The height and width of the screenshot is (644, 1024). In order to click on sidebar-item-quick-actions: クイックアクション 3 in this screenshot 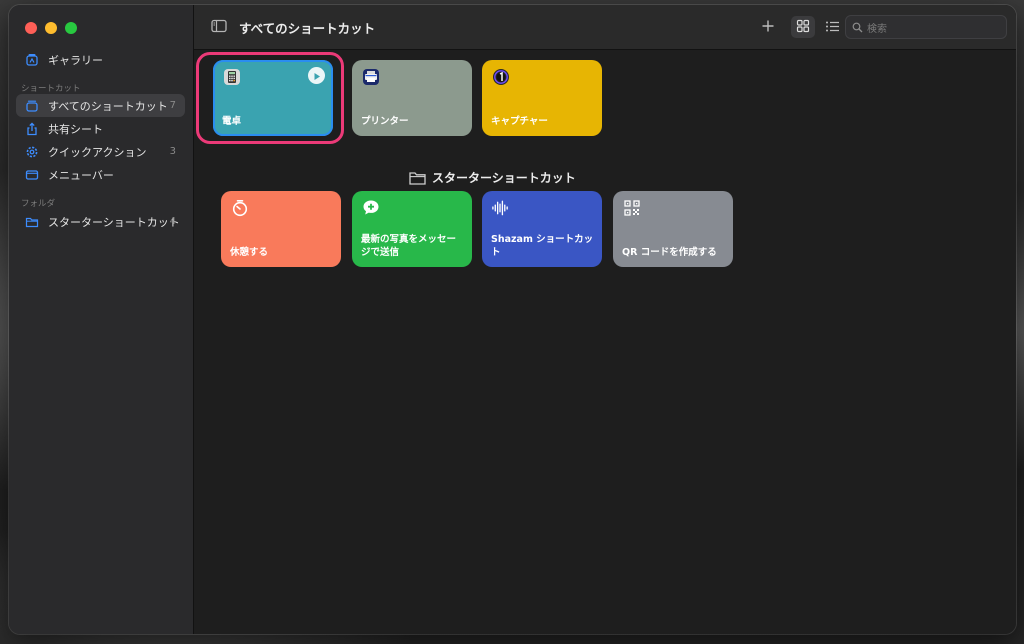, I will do `click(100, 151)`.